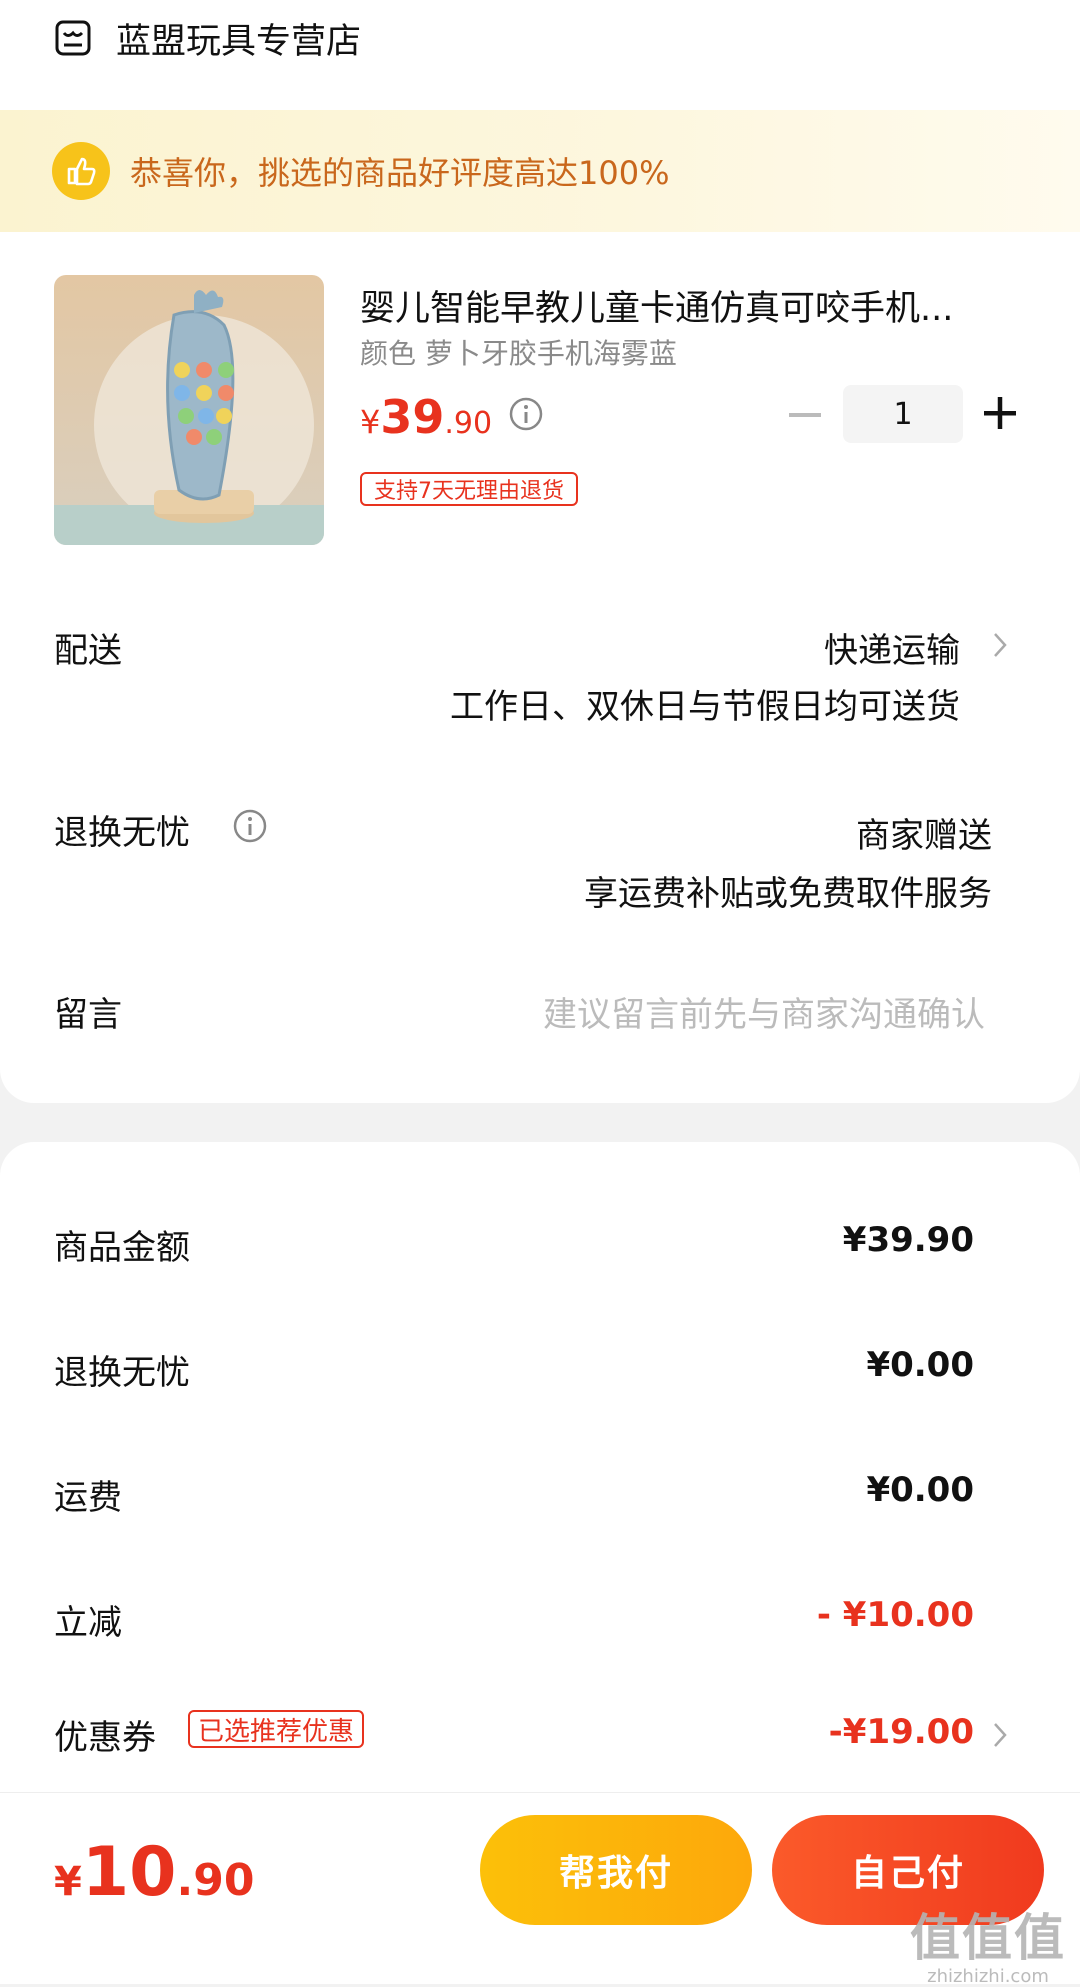 The width and height of the screenshot is (1080, 1987). What do you see at coordinates (105, 1738) in the screenshot?
I see `coupon-label: 优惠券` at bounding box center [105, 1738].